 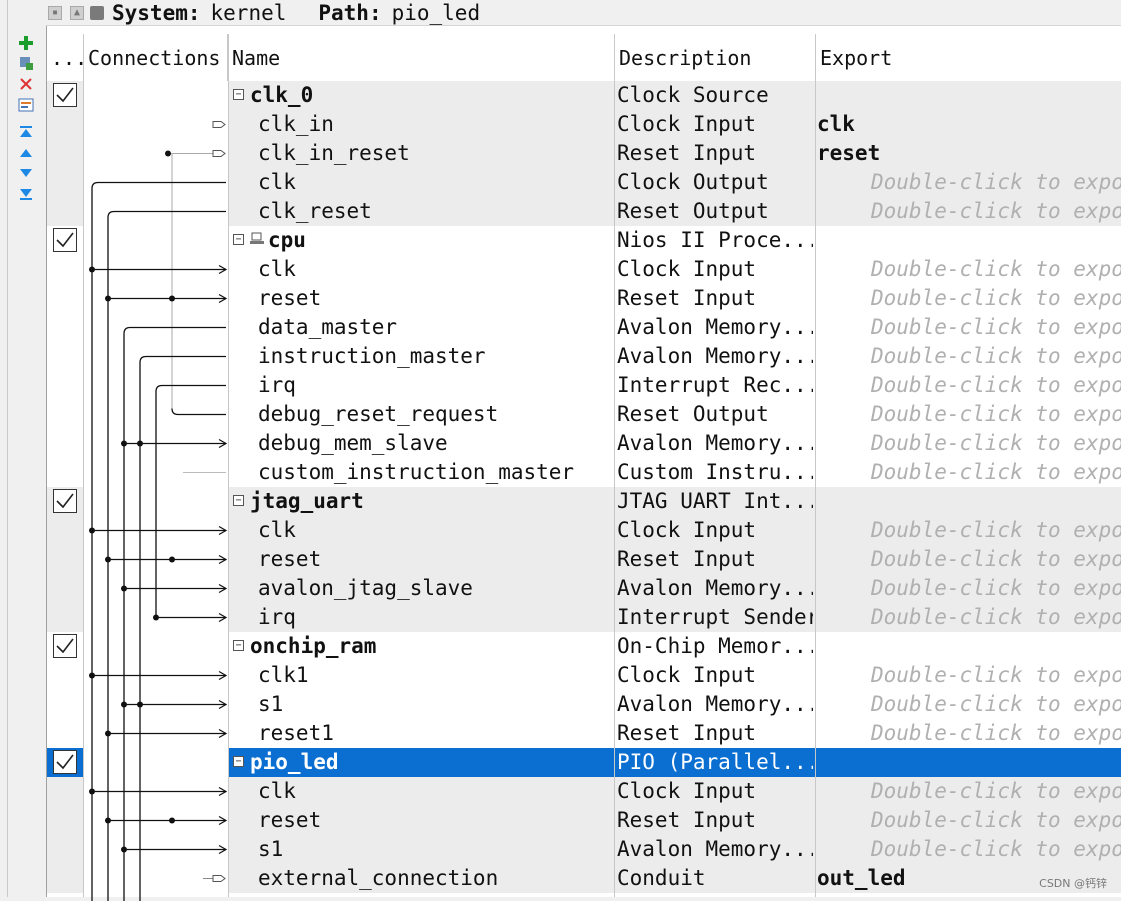 What do you see at coordinates (26, 84) in the screenshot?
I see `remove-icon` at bounding box center [26, 84].